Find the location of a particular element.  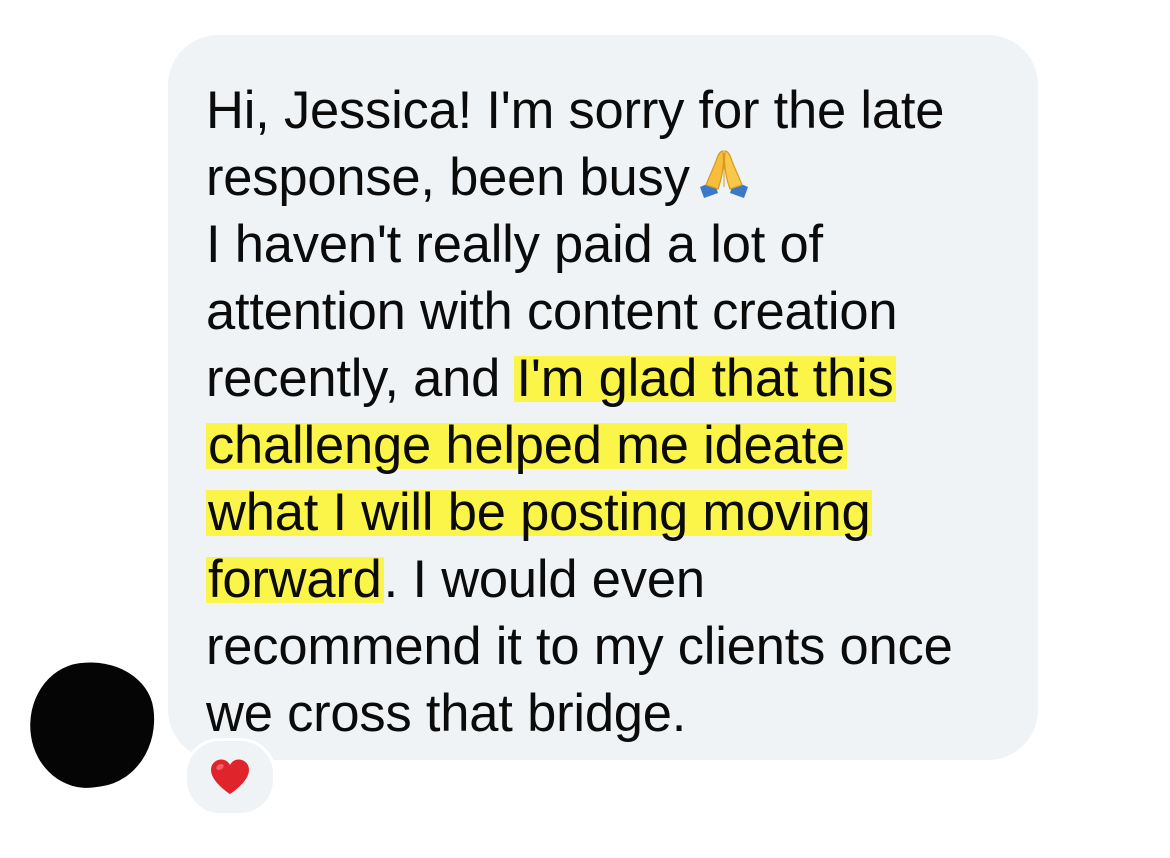

message-line: Hi, Jessica! I'm sorry for the late is located at coordinates (622, 110).